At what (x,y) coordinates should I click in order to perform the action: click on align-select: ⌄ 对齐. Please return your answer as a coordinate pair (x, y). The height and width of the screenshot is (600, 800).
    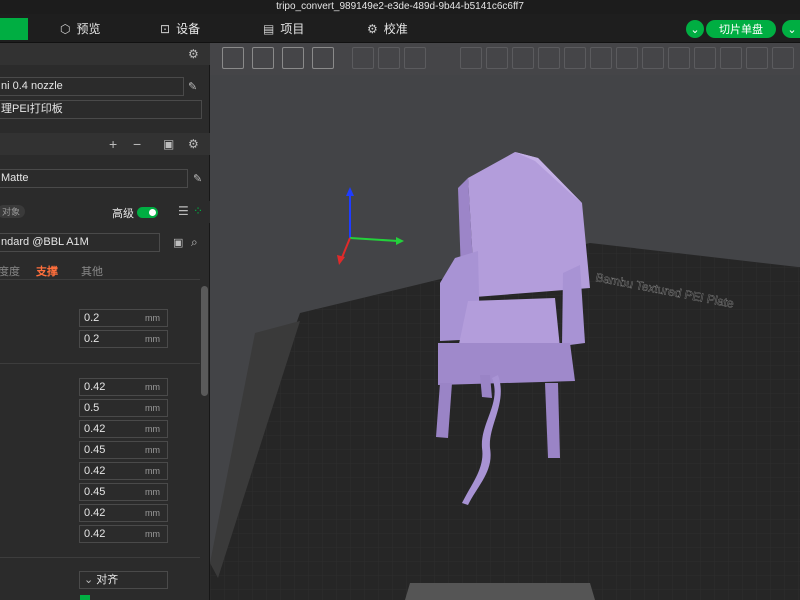
    Looking at the image, I should click on (123, 580).